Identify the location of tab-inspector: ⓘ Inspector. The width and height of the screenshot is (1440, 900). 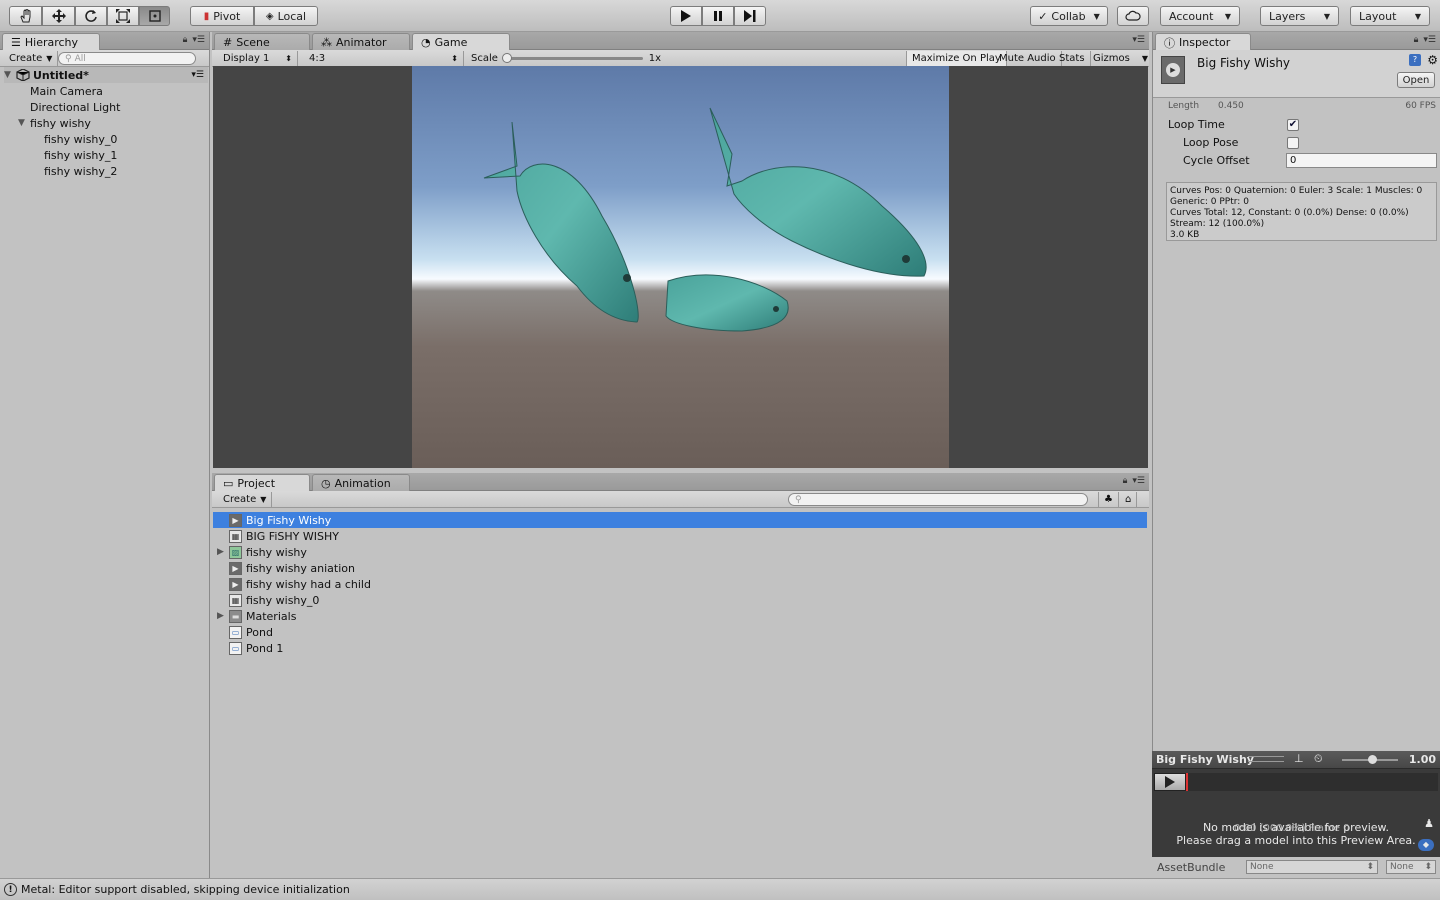
(1203, 42).